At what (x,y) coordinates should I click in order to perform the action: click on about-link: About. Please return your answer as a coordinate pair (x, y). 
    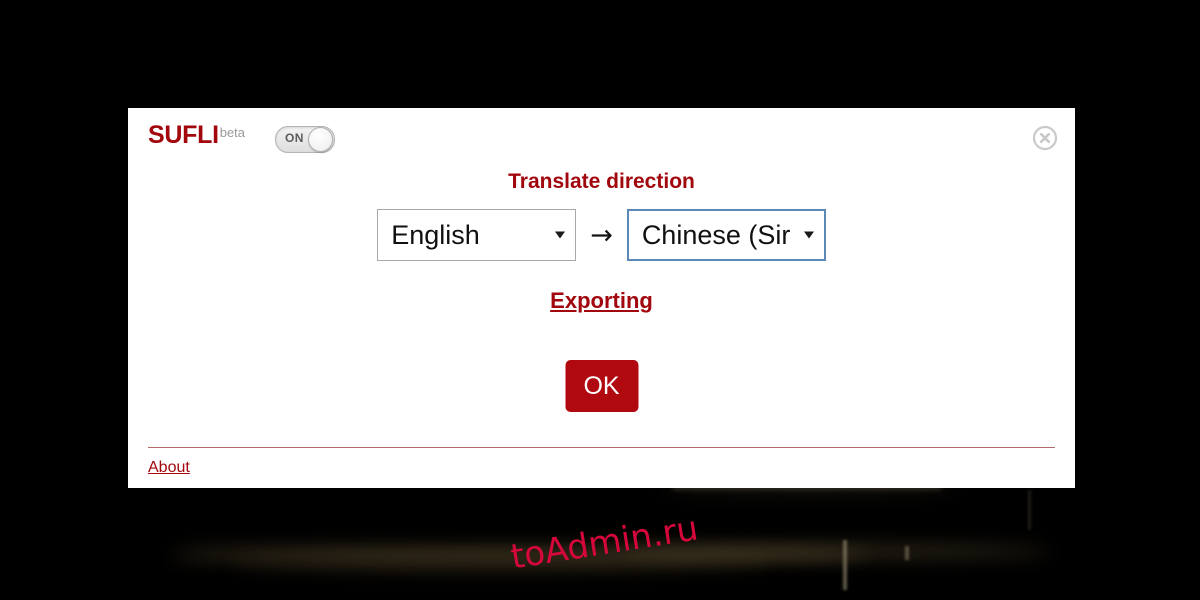
    Looking at the image, I should click on (169, 468).